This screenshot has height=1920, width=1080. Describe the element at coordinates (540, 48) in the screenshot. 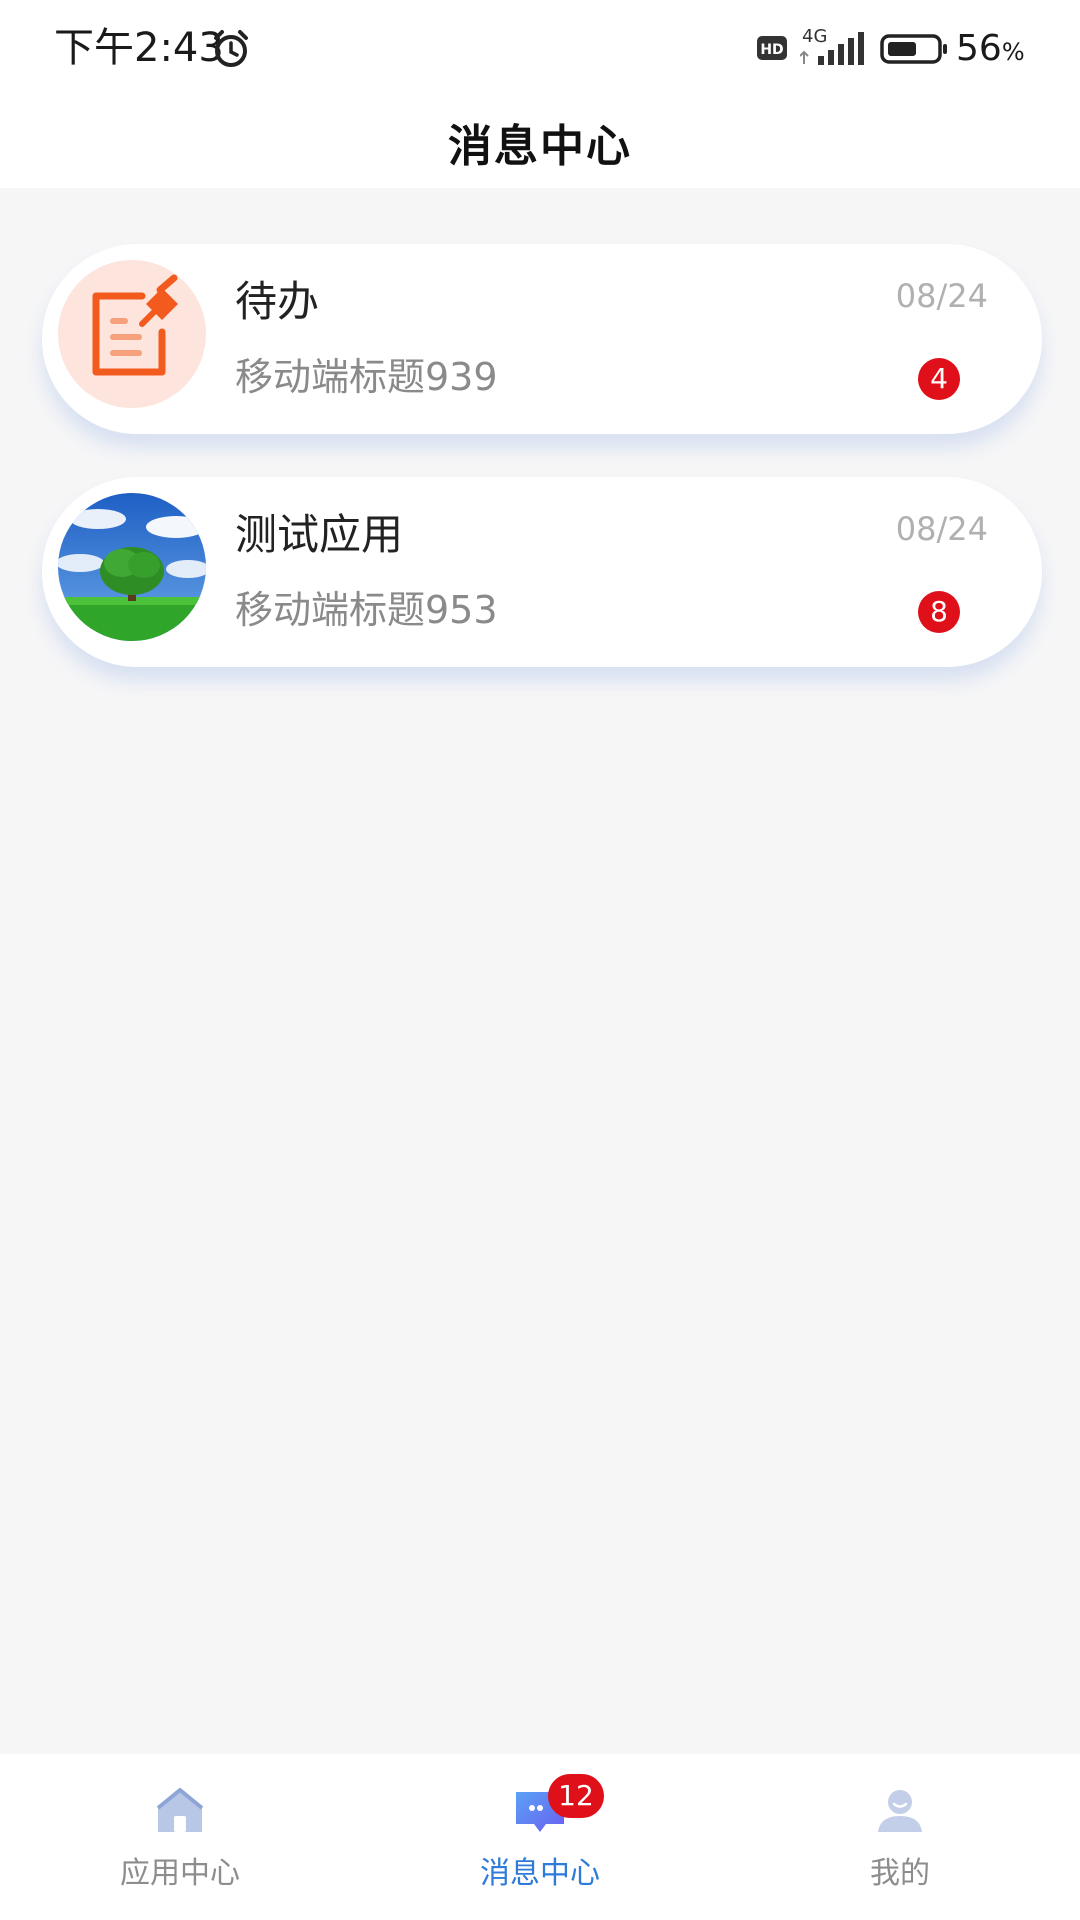

I see `status-bar: 下午2:43 HD 4G 56%` at that location.